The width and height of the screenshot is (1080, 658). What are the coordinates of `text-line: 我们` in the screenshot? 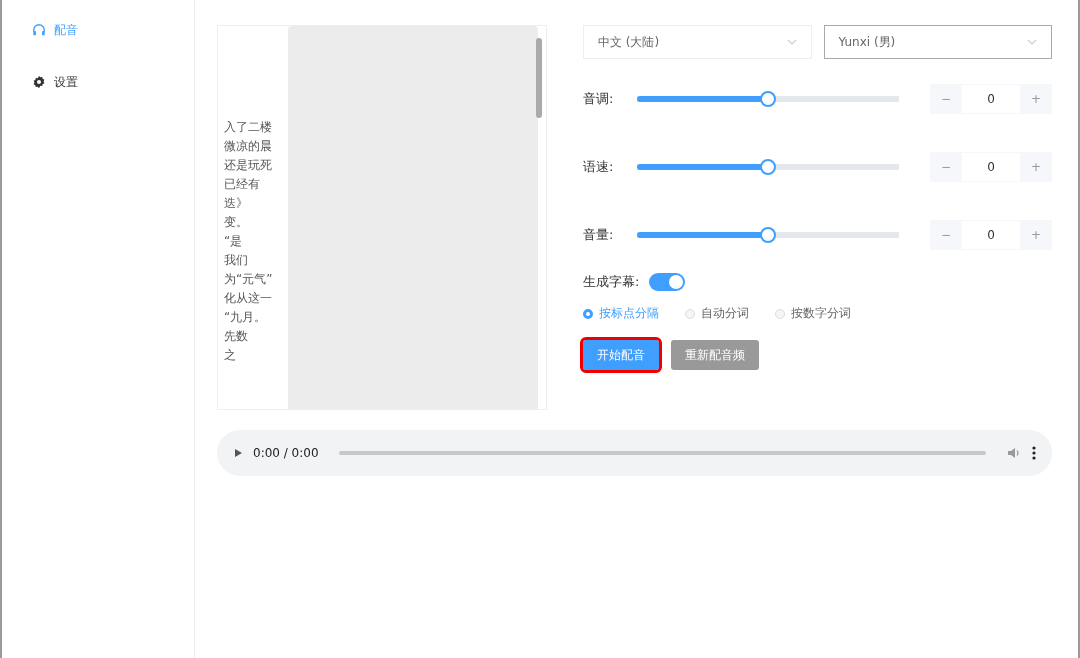 It's located at (236, 260).